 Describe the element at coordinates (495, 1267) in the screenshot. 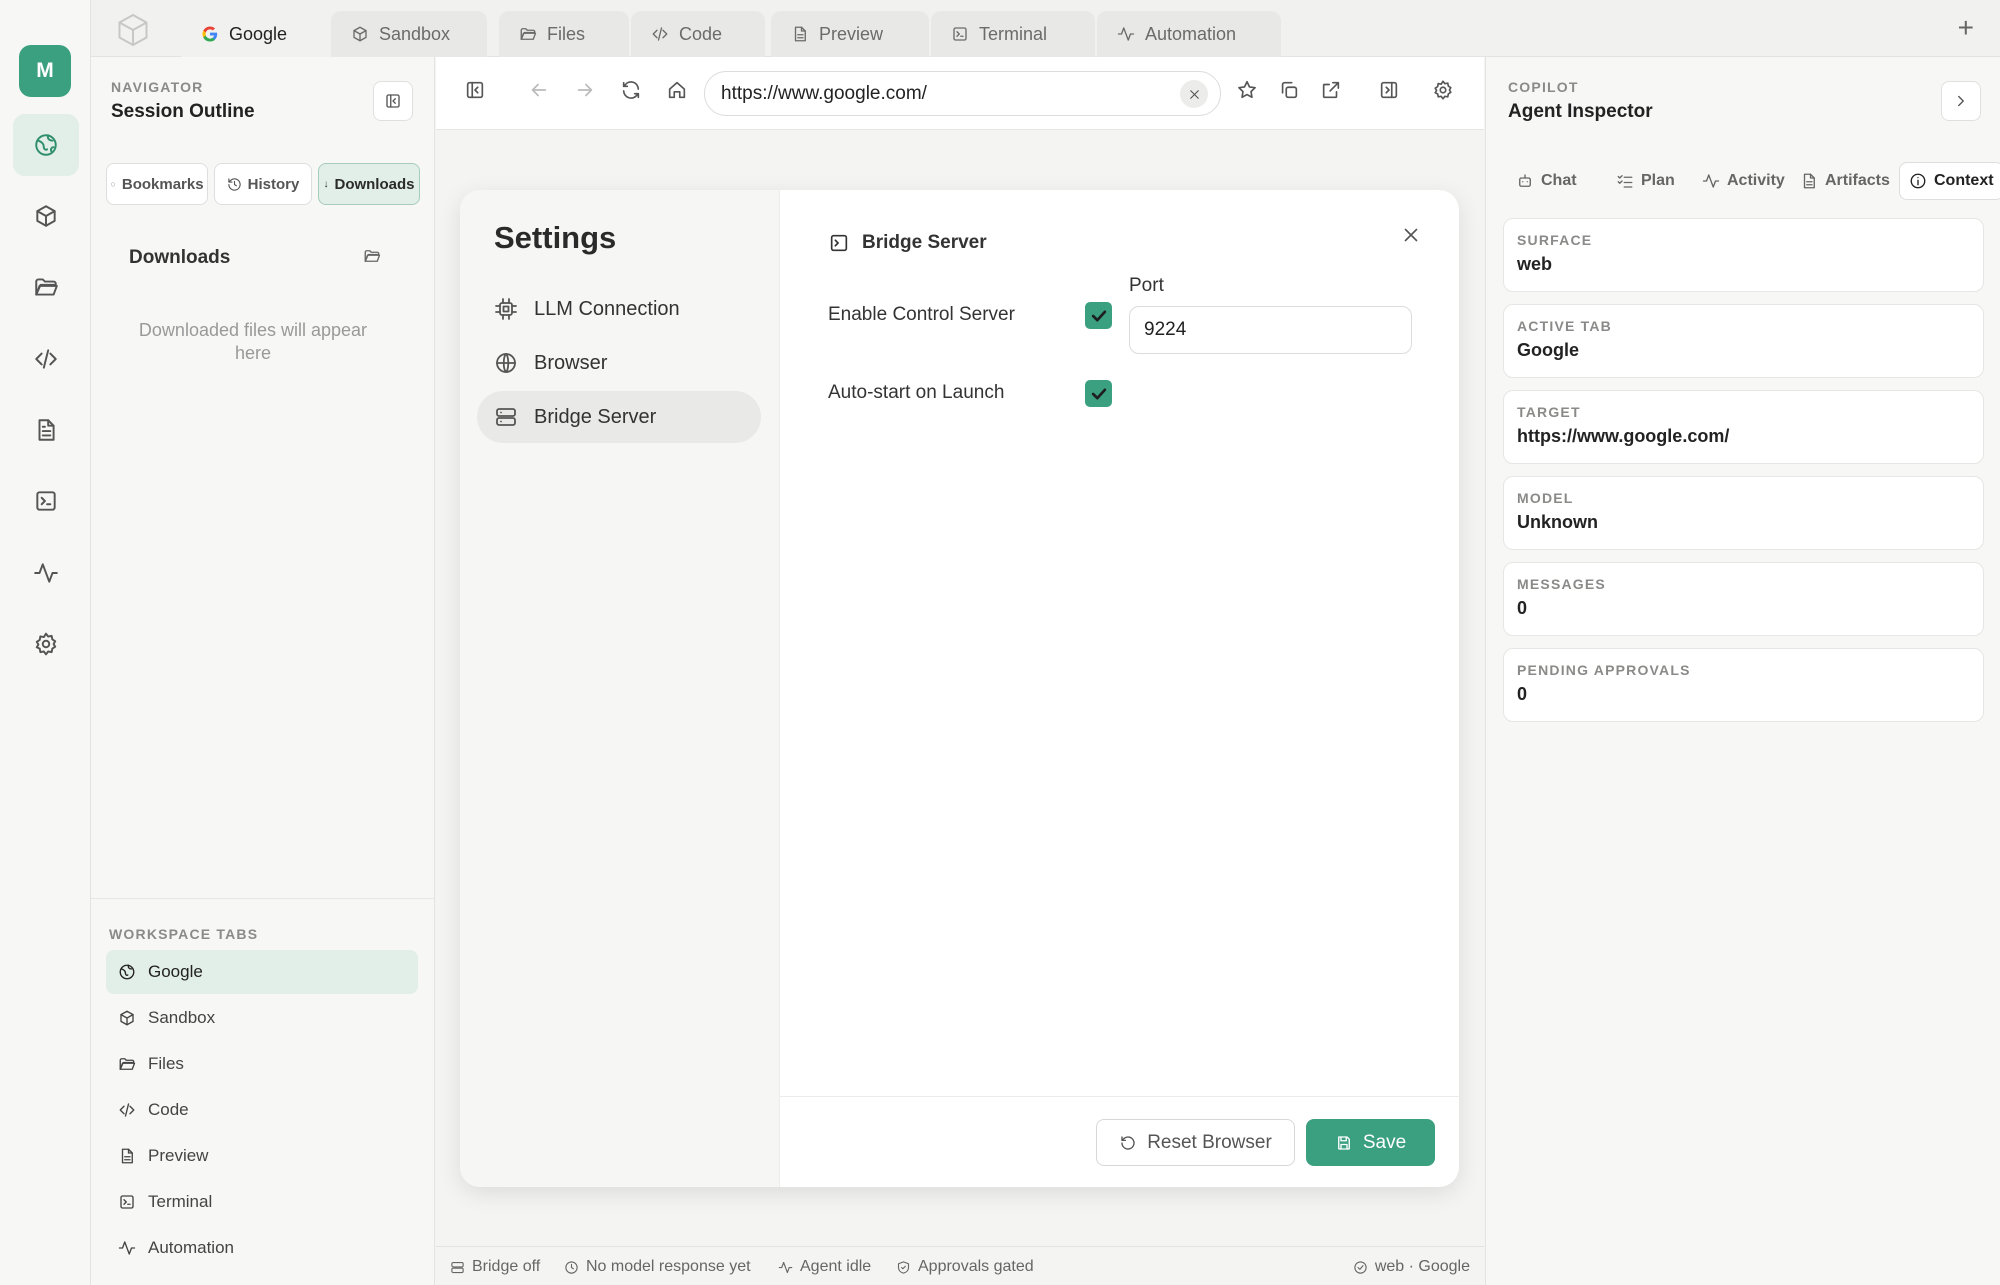

I see `status-bridge: Bridge off` at that location.